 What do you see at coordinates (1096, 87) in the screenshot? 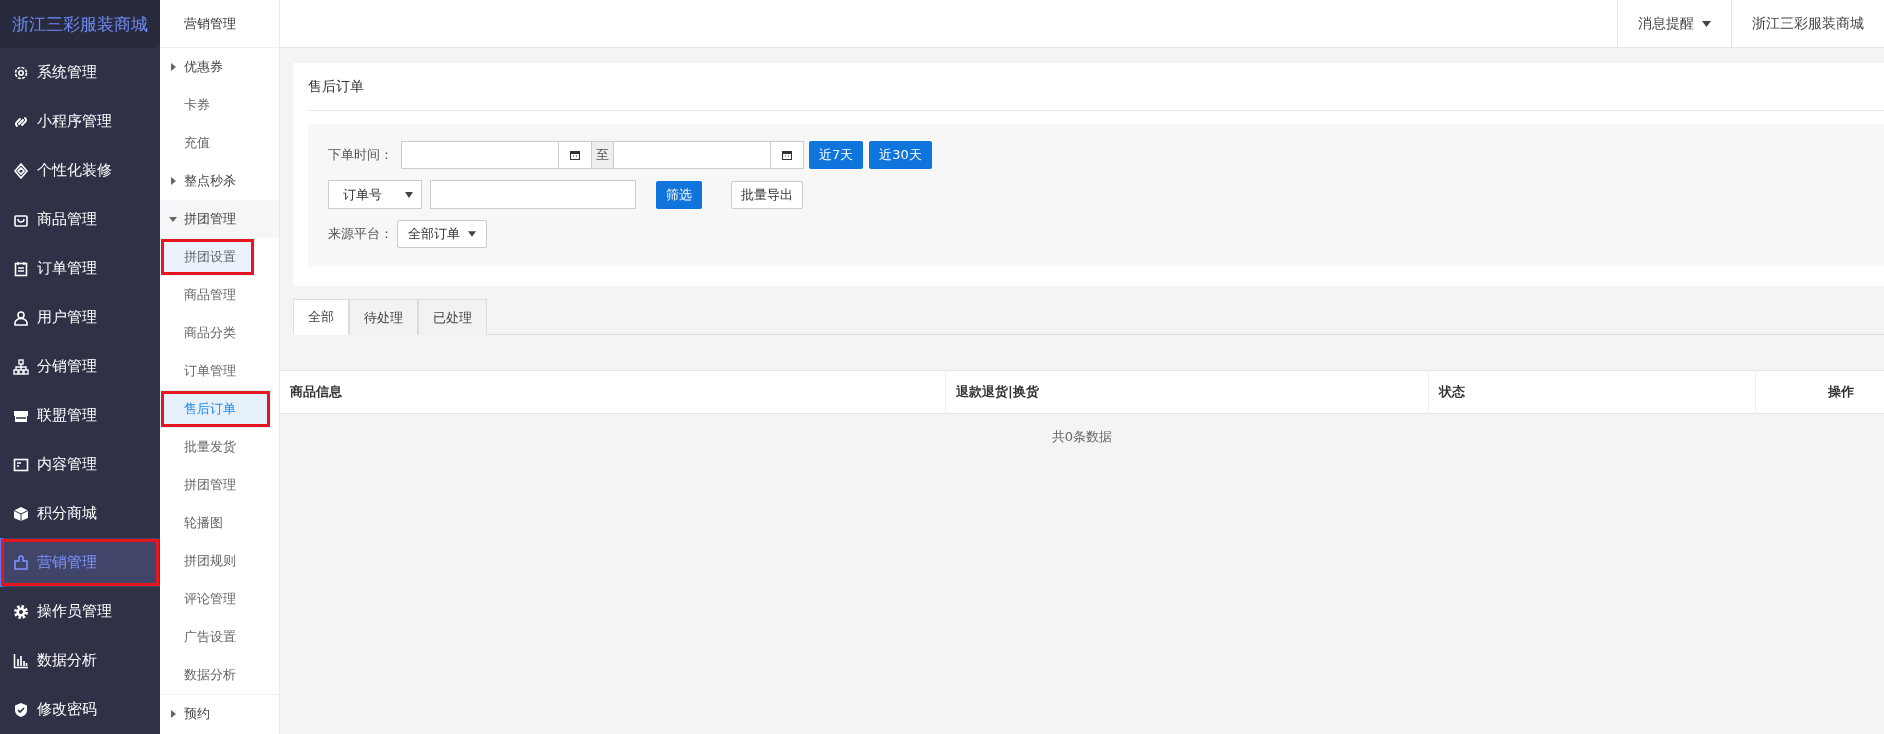
I see `page-title: 售后订单` at bounding box center [1096, 87].